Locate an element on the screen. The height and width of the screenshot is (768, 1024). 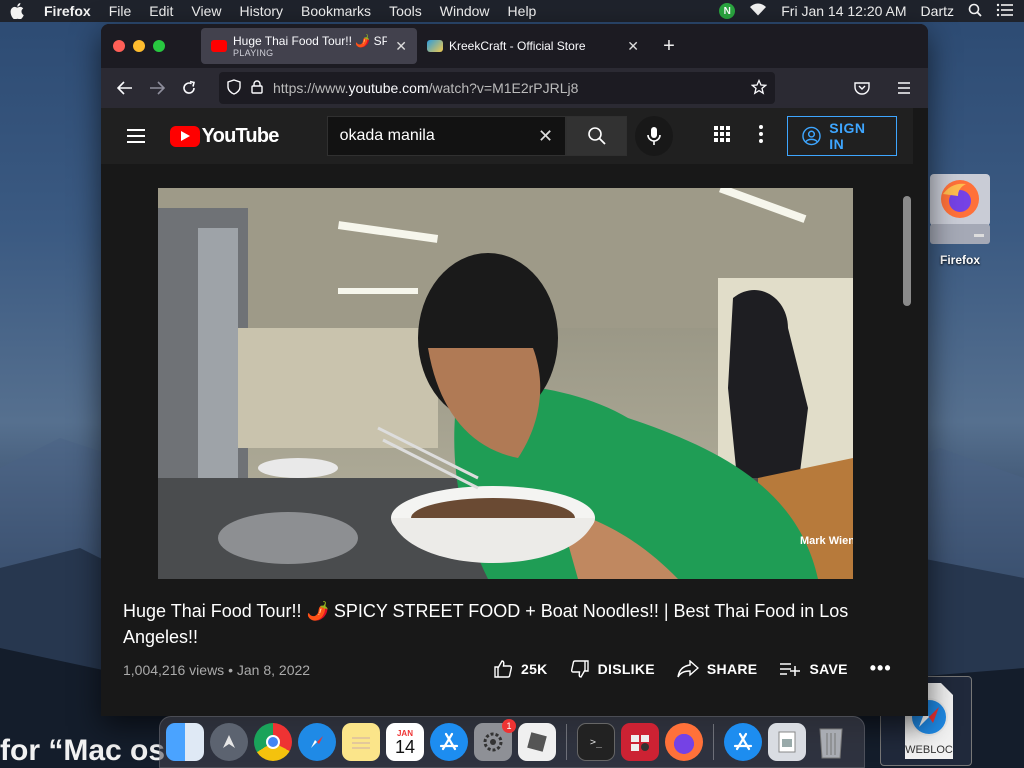
youtube-logo: YouTube is located at coordinates (224, 136).